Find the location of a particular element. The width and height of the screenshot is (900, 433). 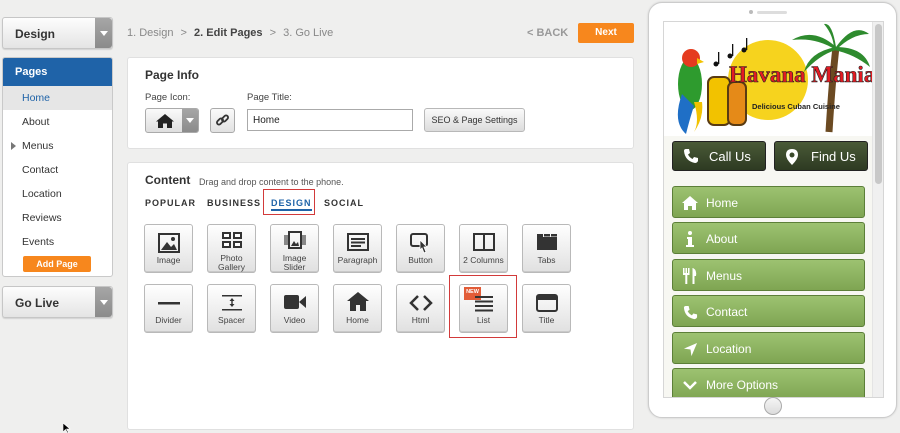

tab-business: BUSINESS is located at coordinates (234, 203).